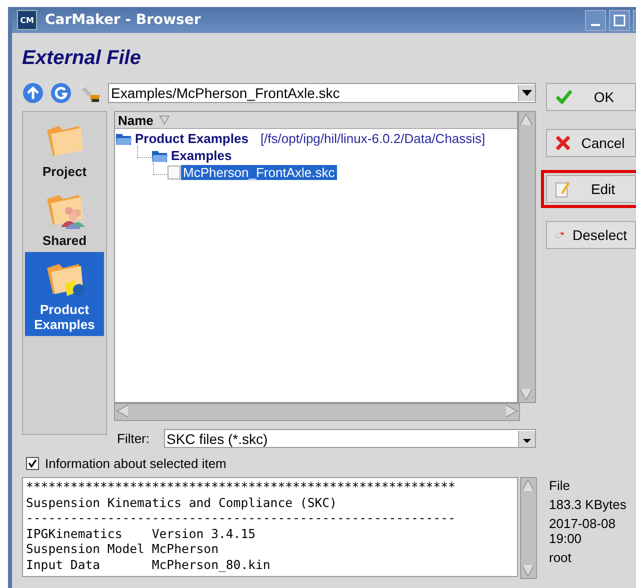  What do you see at coordinates (560, 557) in the screenshot?
I see `detail-text: root` at bounding box center [560, 557].